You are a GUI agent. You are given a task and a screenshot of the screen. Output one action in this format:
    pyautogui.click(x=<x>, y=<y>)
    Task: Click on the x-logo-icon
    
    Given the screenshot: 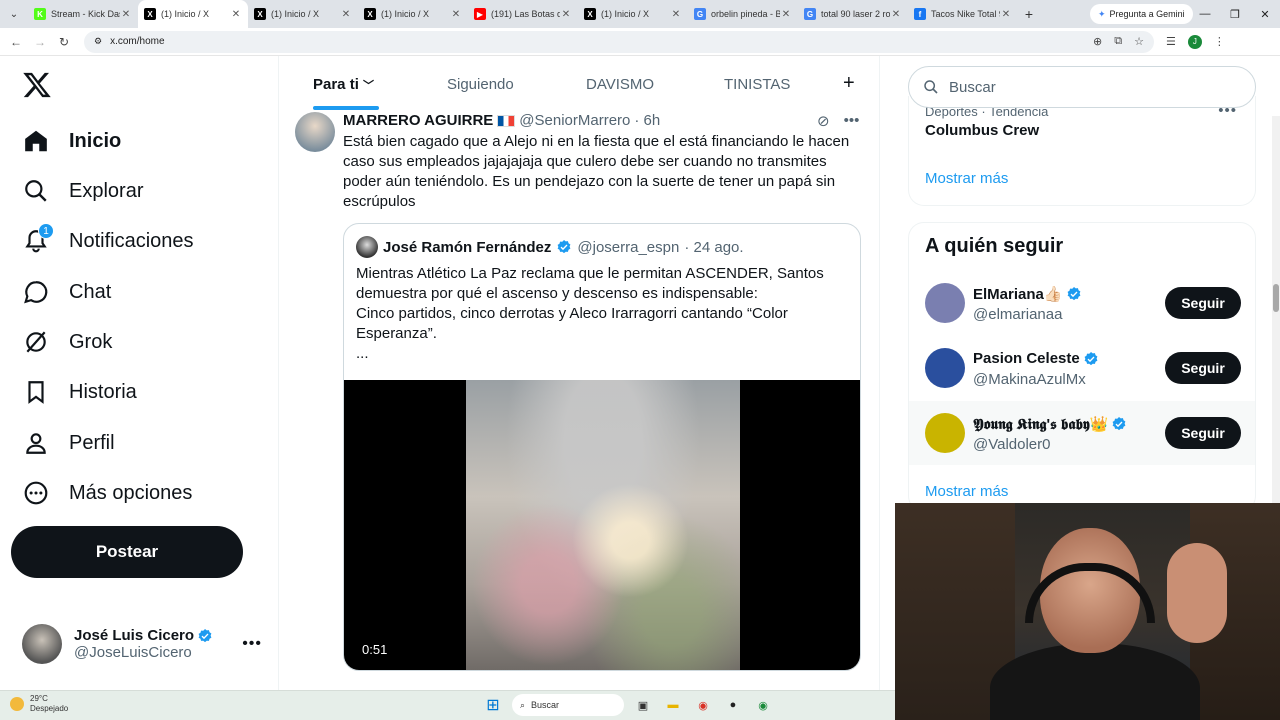 What is the action you would take?
    pyautogui.click(x=37, y=85)
    